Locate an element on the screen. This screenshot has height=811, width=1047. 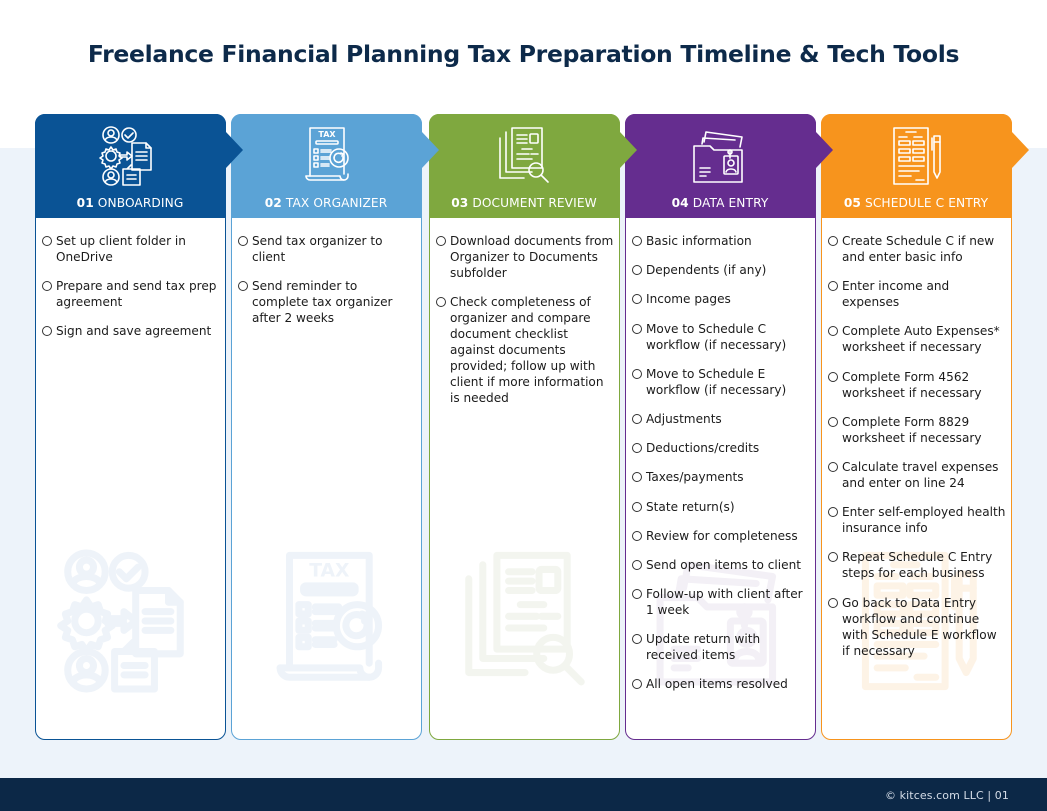
checklist-item: Sign and save agreement is located at coordinates (131, 331).